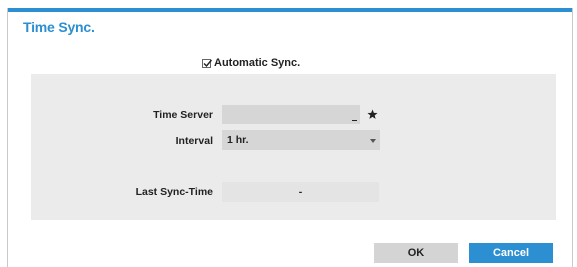 This screenshot has height=267, width=577. What do you see at coordinates (301, 140) in the screenshot?
I see `interval-dropdown: 1 hr.` at bounding box center [301, 140].